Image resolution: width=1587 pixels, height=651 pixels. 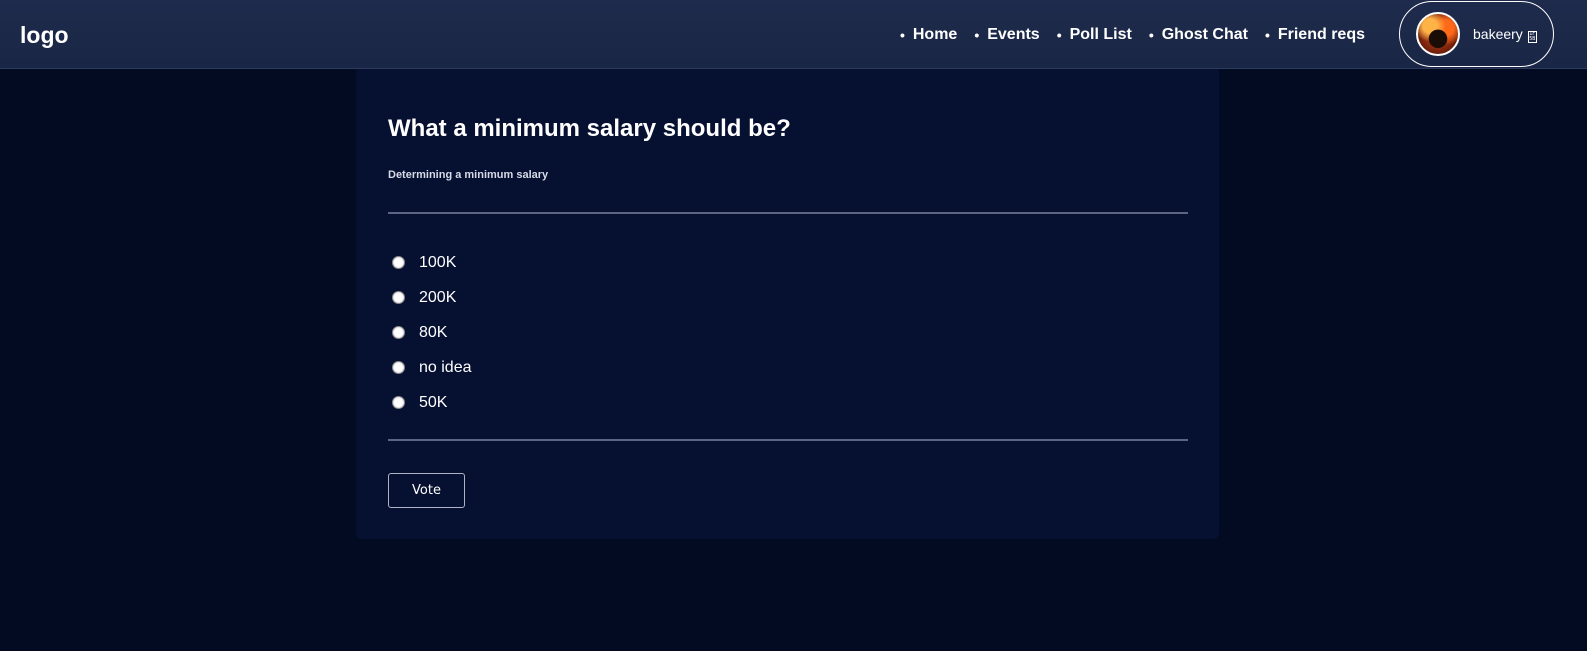 I want to click on username-text: bakeery, so click(x=1498, y=34).